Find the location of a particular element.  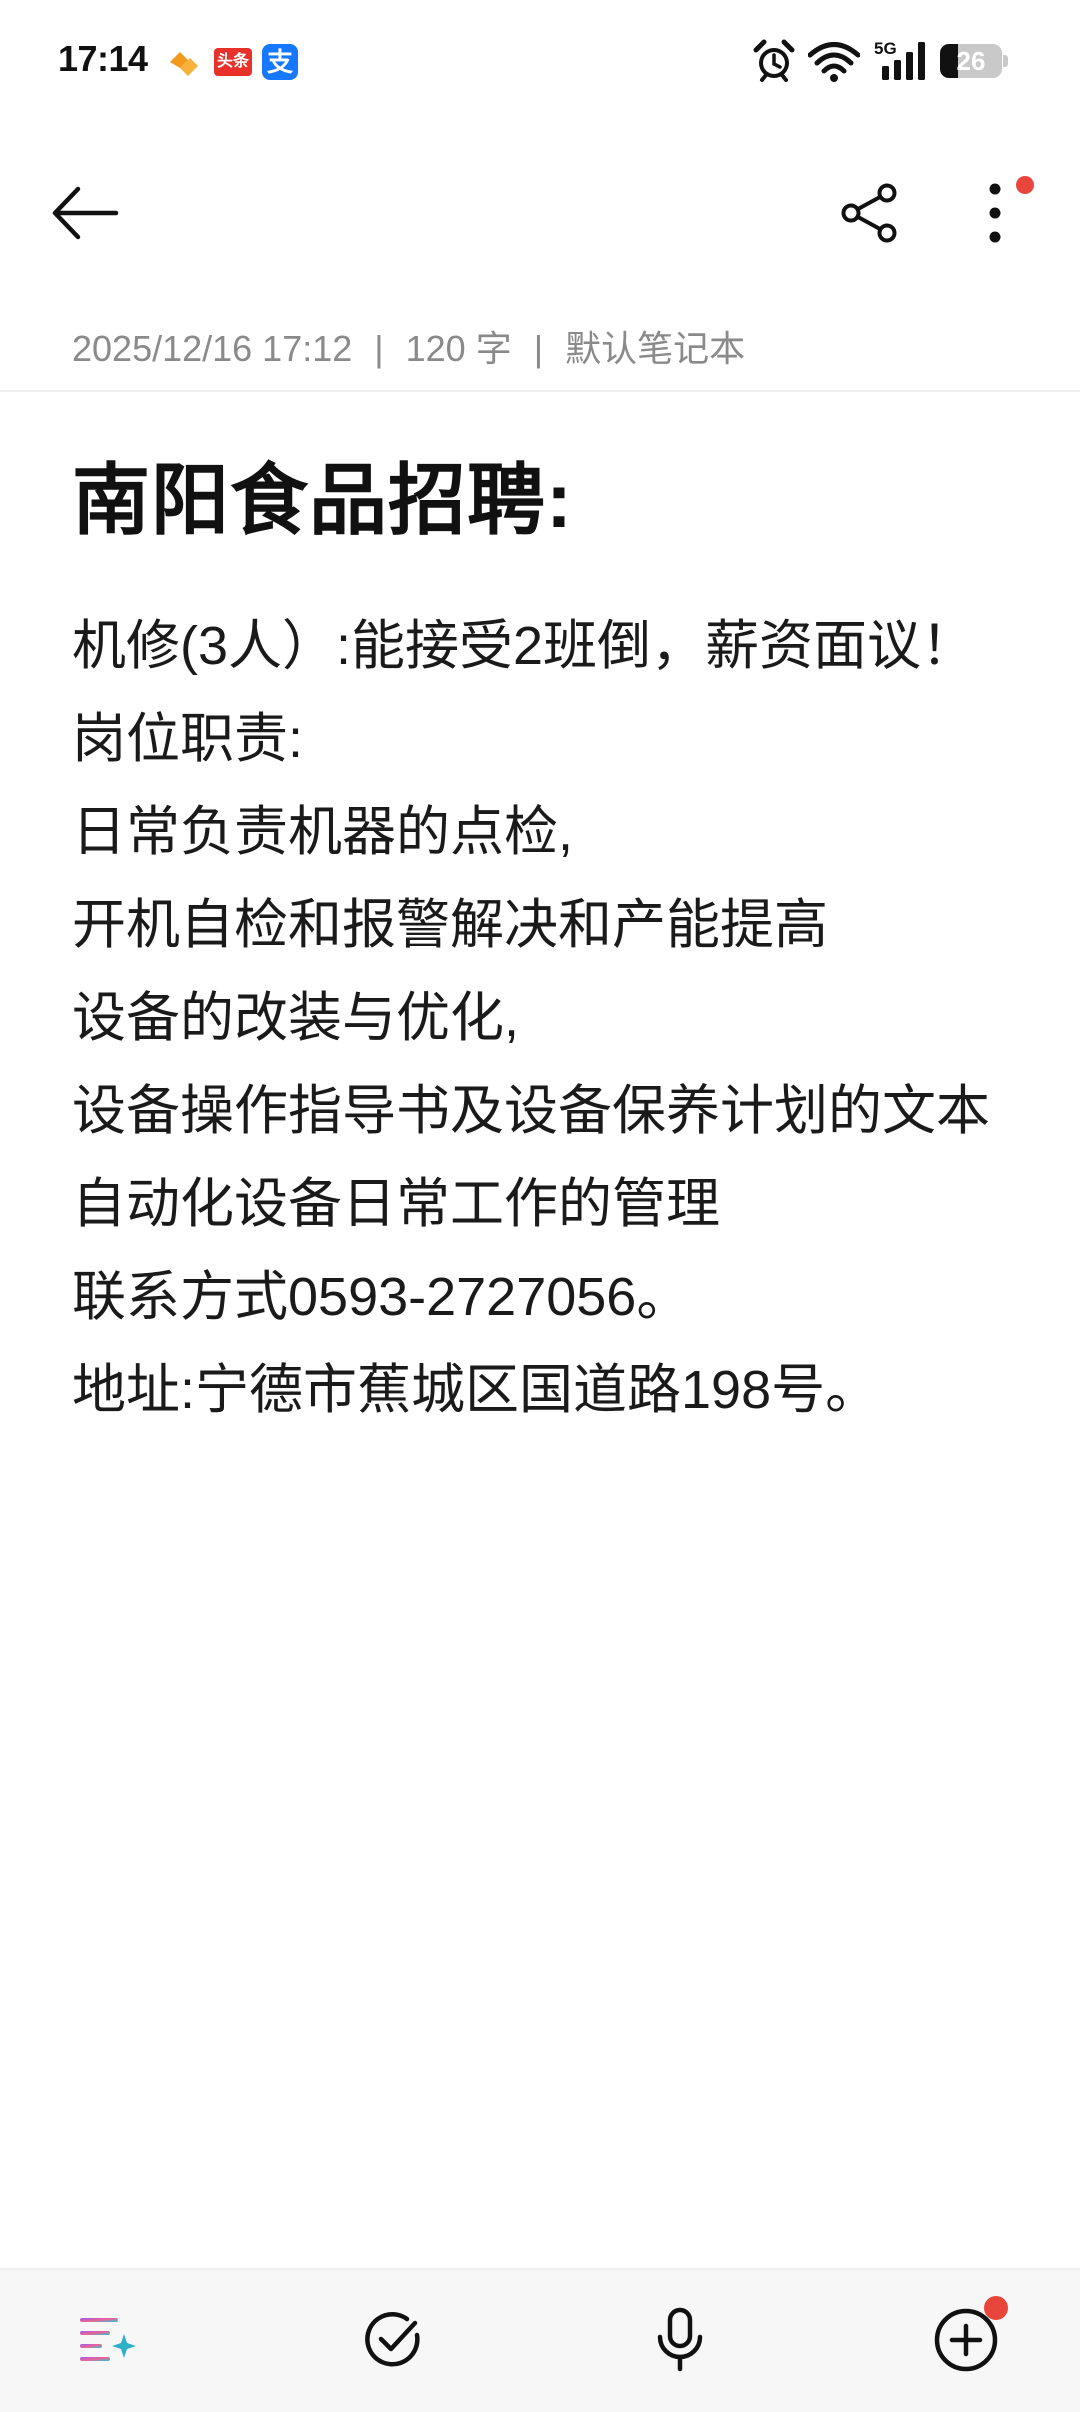

battery-icon: 26 is located at coordinates (975, 61).